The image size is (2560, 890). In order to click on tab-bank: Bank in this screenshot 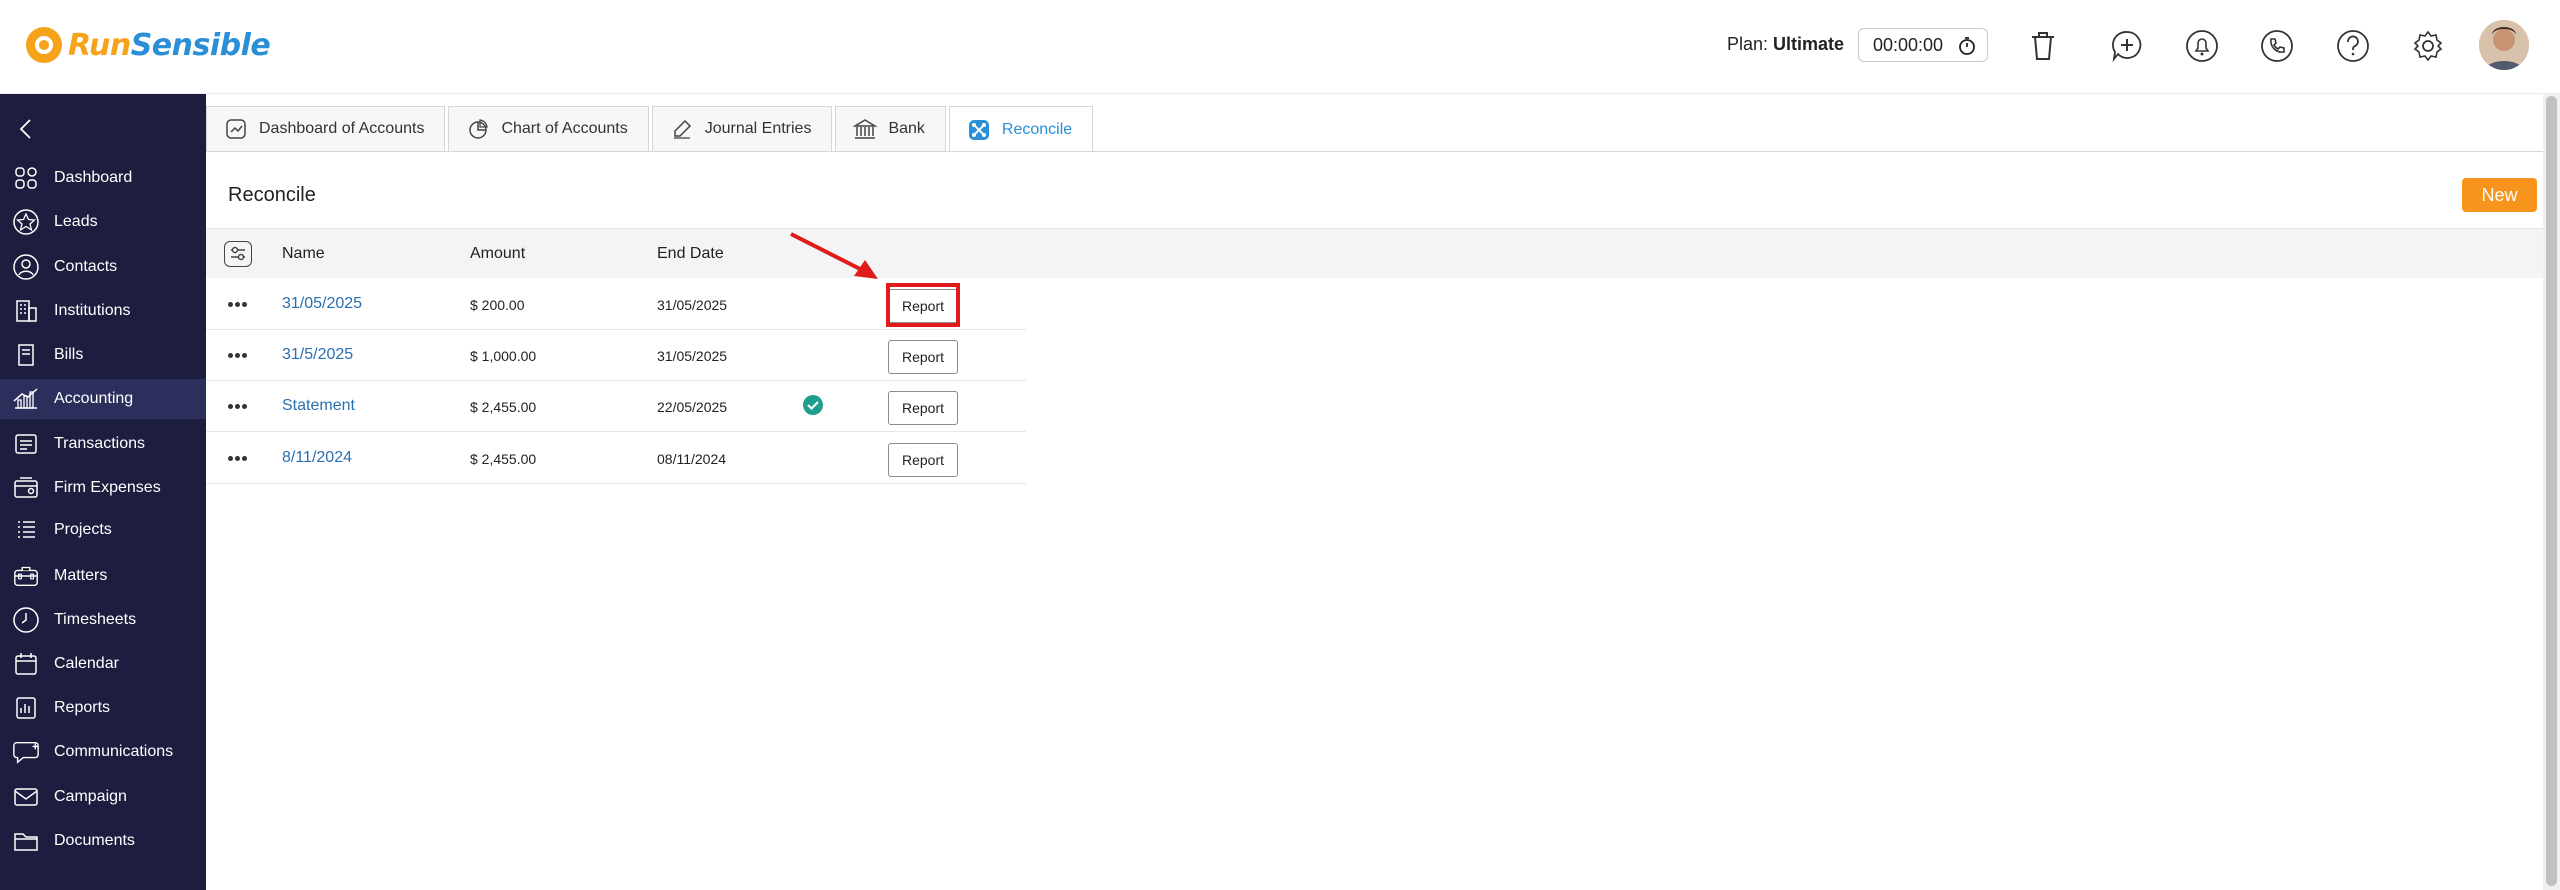, I will do `click(890, 128)`.